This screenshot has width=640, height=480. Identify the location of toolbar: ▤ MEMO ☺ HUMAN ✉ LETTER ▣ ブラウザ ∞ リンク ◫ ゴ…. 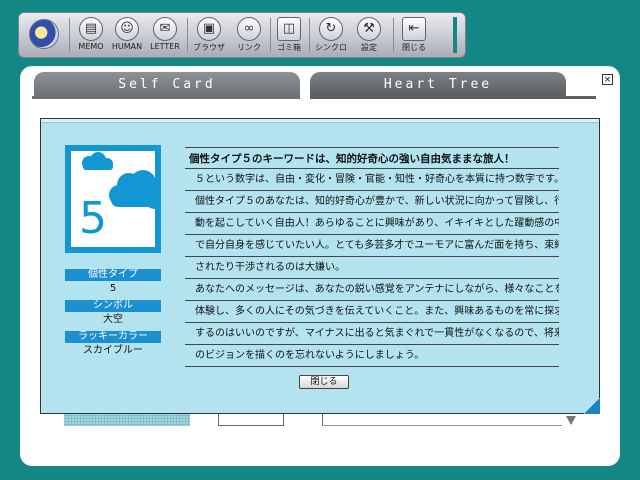
(242, 35).